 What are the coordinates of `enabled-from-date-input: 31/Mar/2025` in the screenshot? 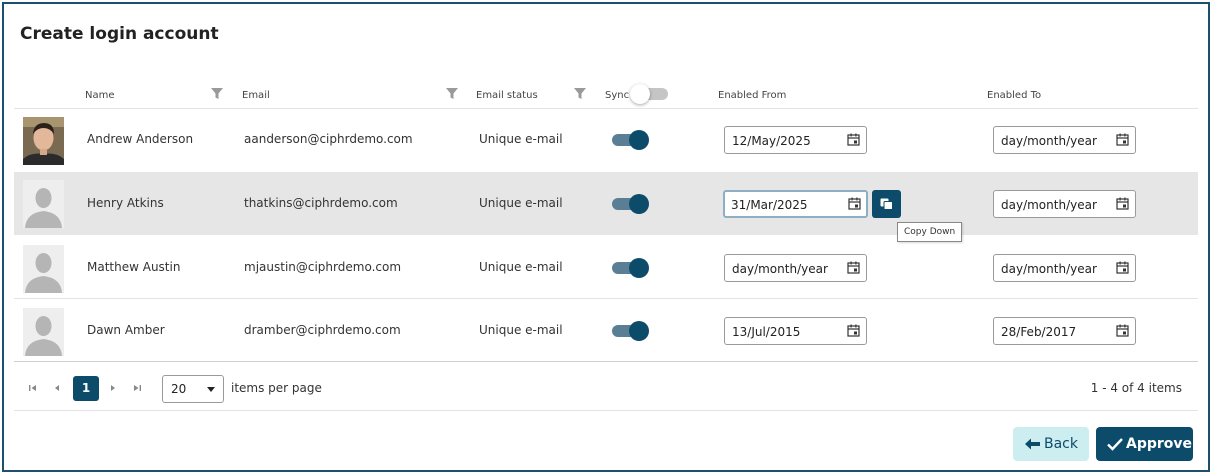 It's located at (795, 204).